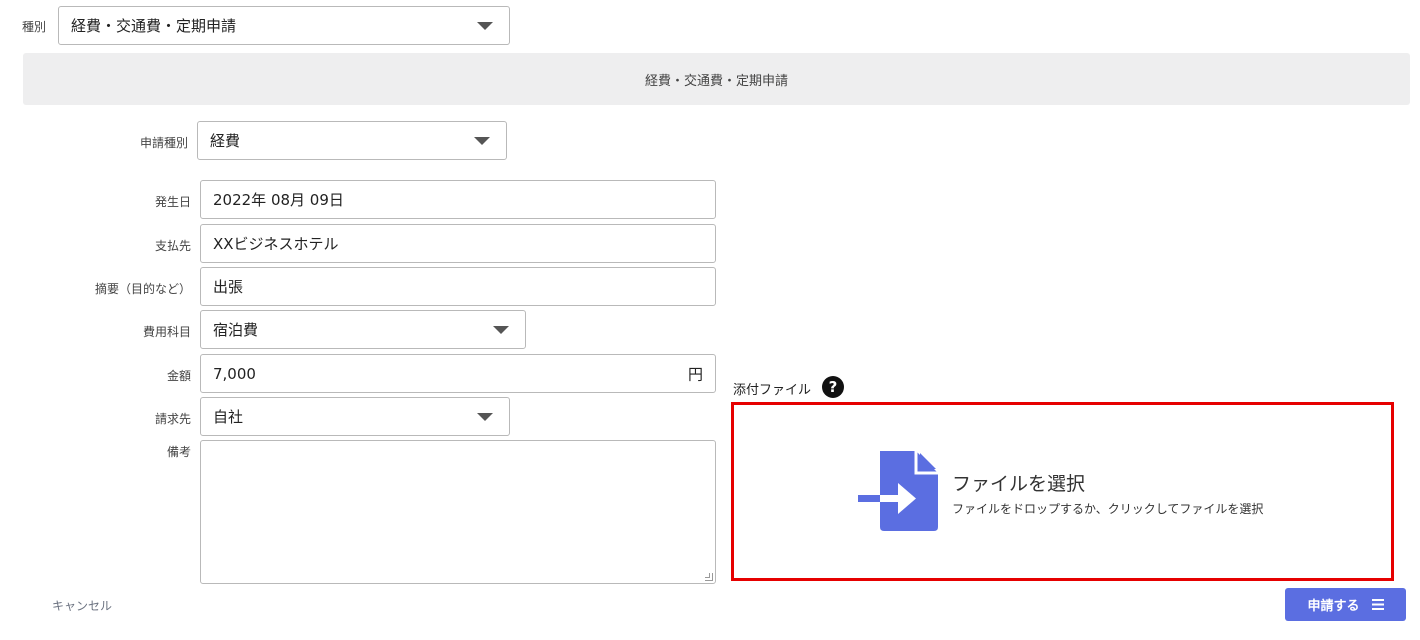  I want to click on section-header-title: 経費・交通費・定期申請, so click(716, 81).